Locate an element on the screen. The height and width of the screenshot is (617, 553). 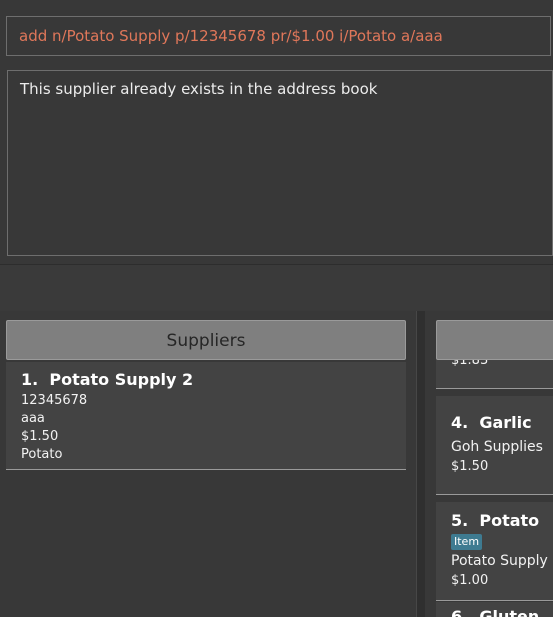
item-price: $1.50 is located at coordinates (470, 466).